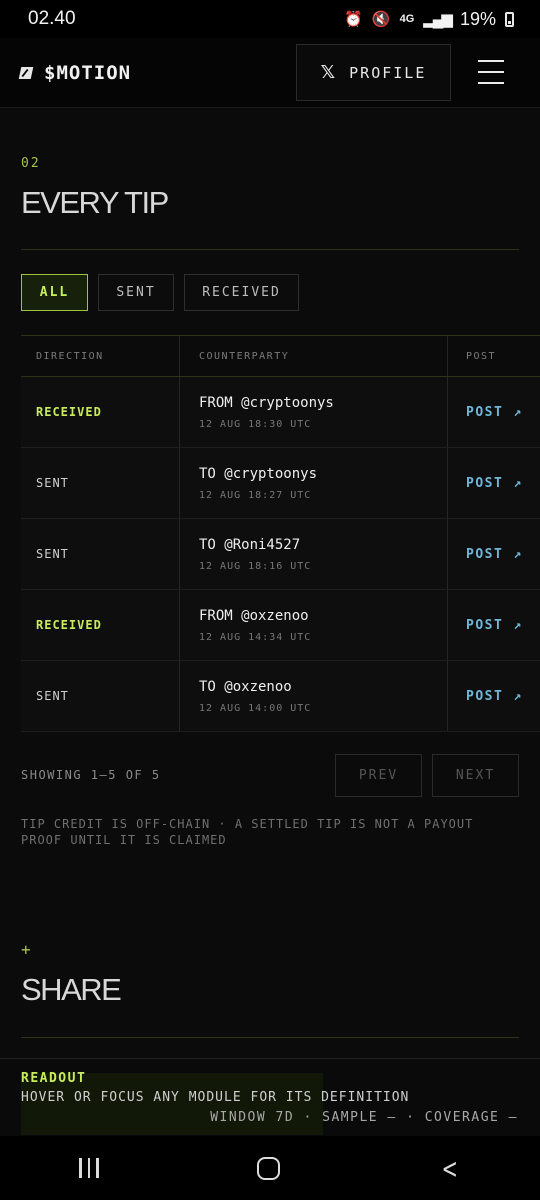 This screenshot has width=540, height=1200. Describe the element at coordinates (266, 403) in the screenshot. I see `counterparty-link: FROM @cryptoonys` at that location.